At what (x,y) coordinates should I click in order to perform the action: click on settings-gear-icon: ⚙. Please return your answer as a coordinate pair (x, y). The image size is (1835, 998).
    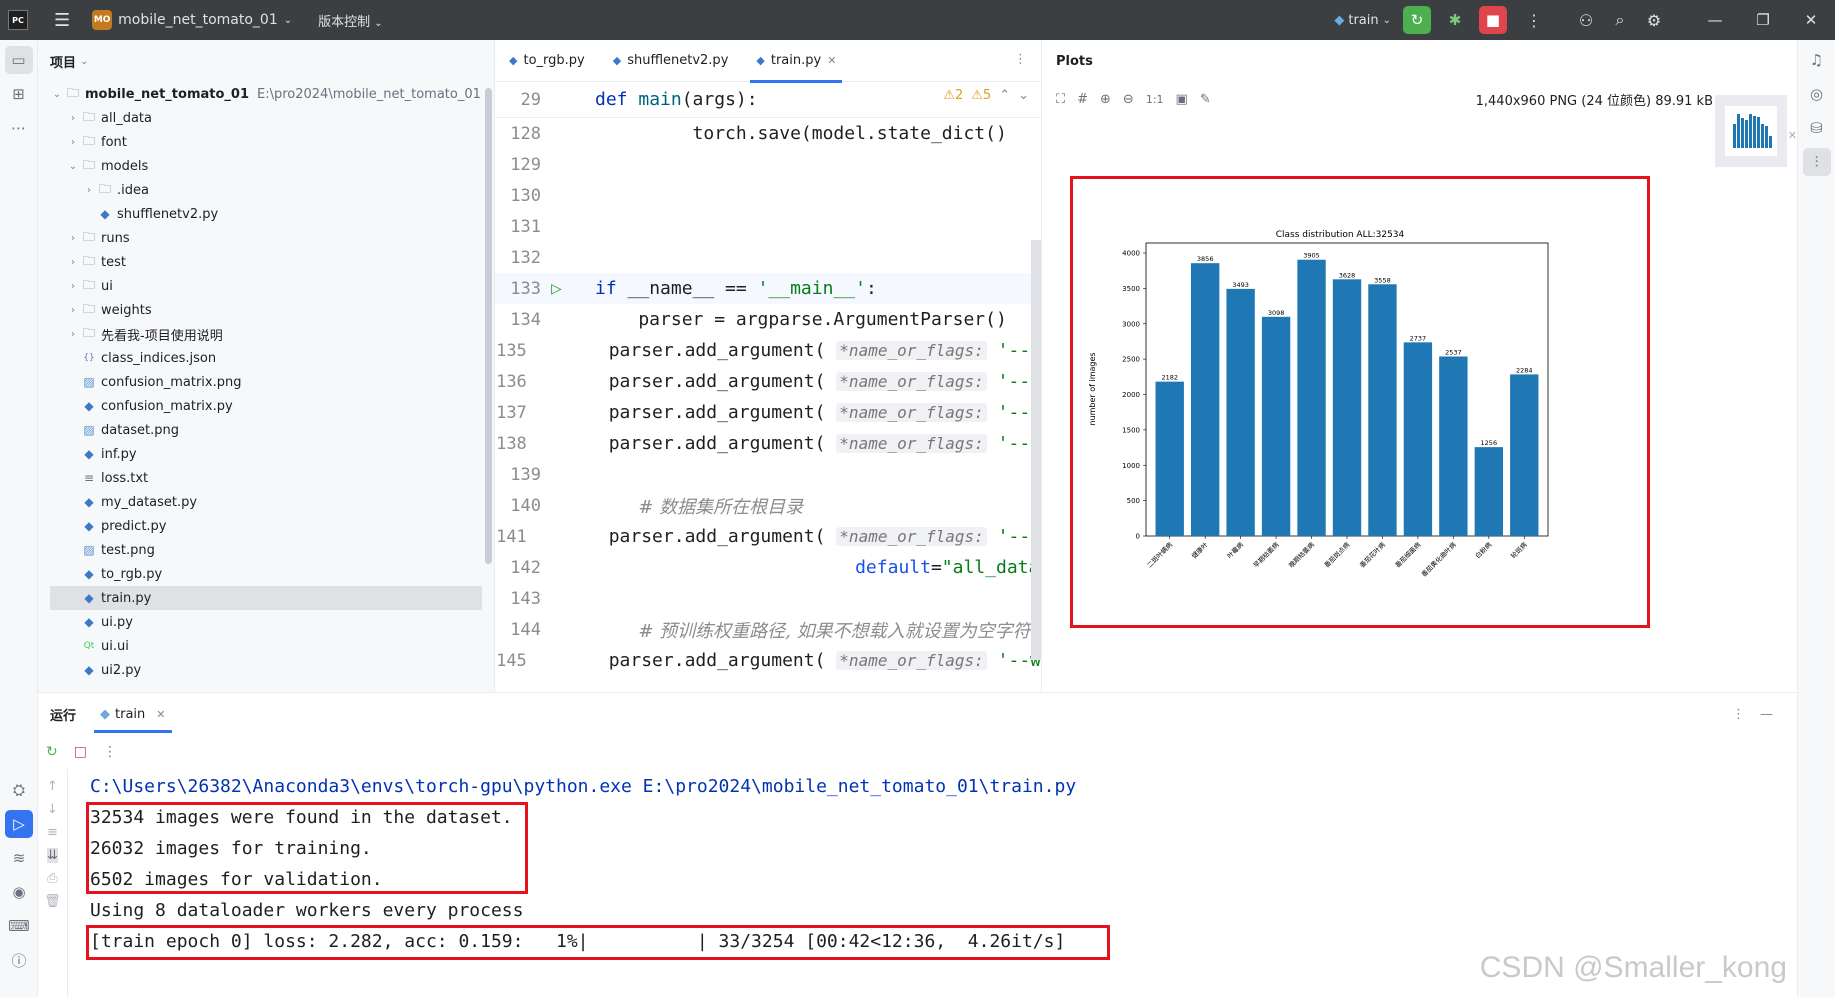
    Looking at the image, I should click on (1654, 20).